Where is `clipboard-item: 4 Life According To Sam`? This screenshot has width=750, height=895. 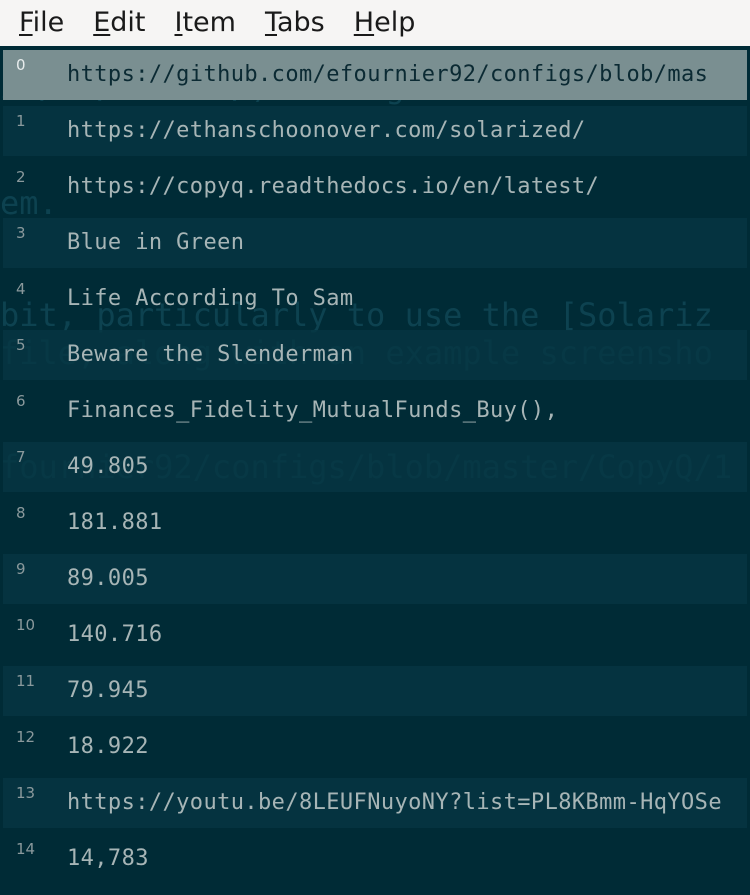 clipboard-item: 4 Life According To Sam is located at coordinates (375, 299).